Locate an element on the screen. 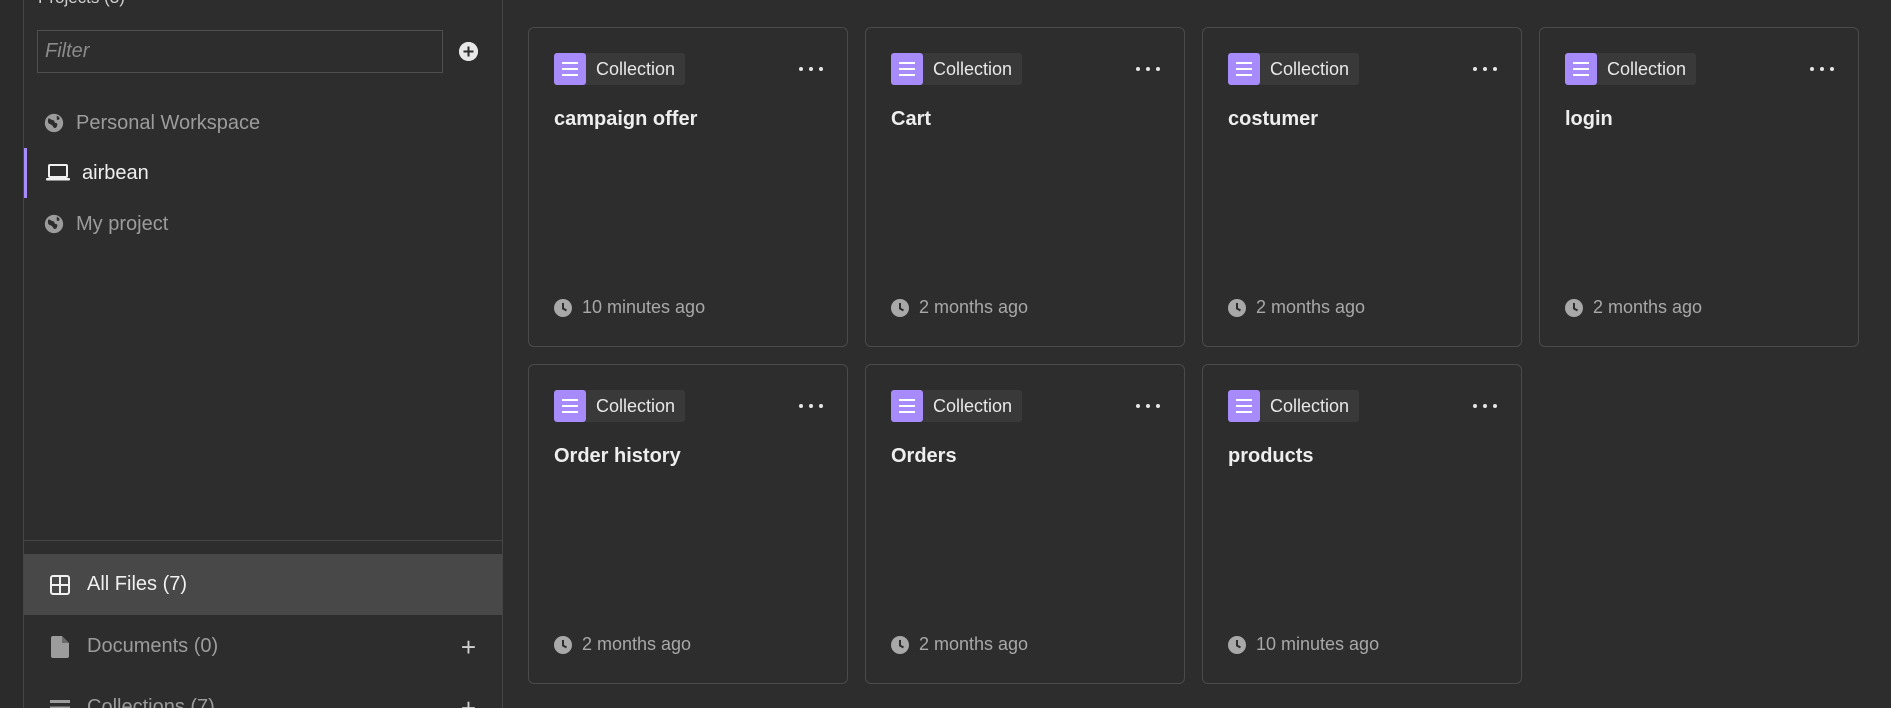  add-collection-button: + is located at coordinates (468, 701).